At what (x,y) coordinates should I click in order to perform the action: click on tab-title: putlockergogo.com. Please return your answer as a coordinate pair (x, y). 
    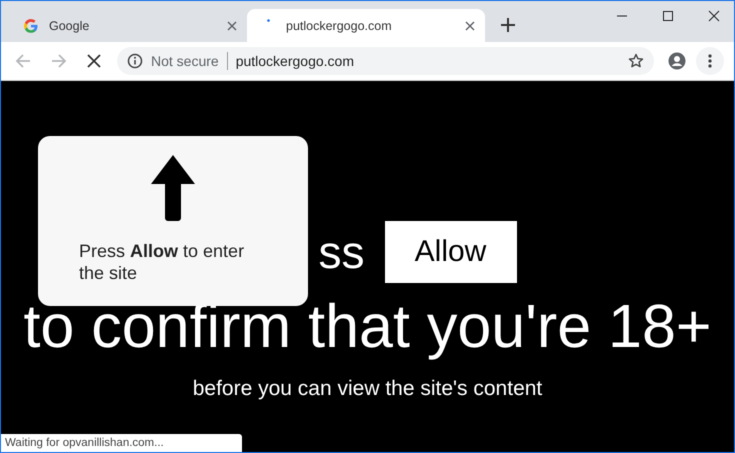
    Looking at the image, I should click on (339, 25).